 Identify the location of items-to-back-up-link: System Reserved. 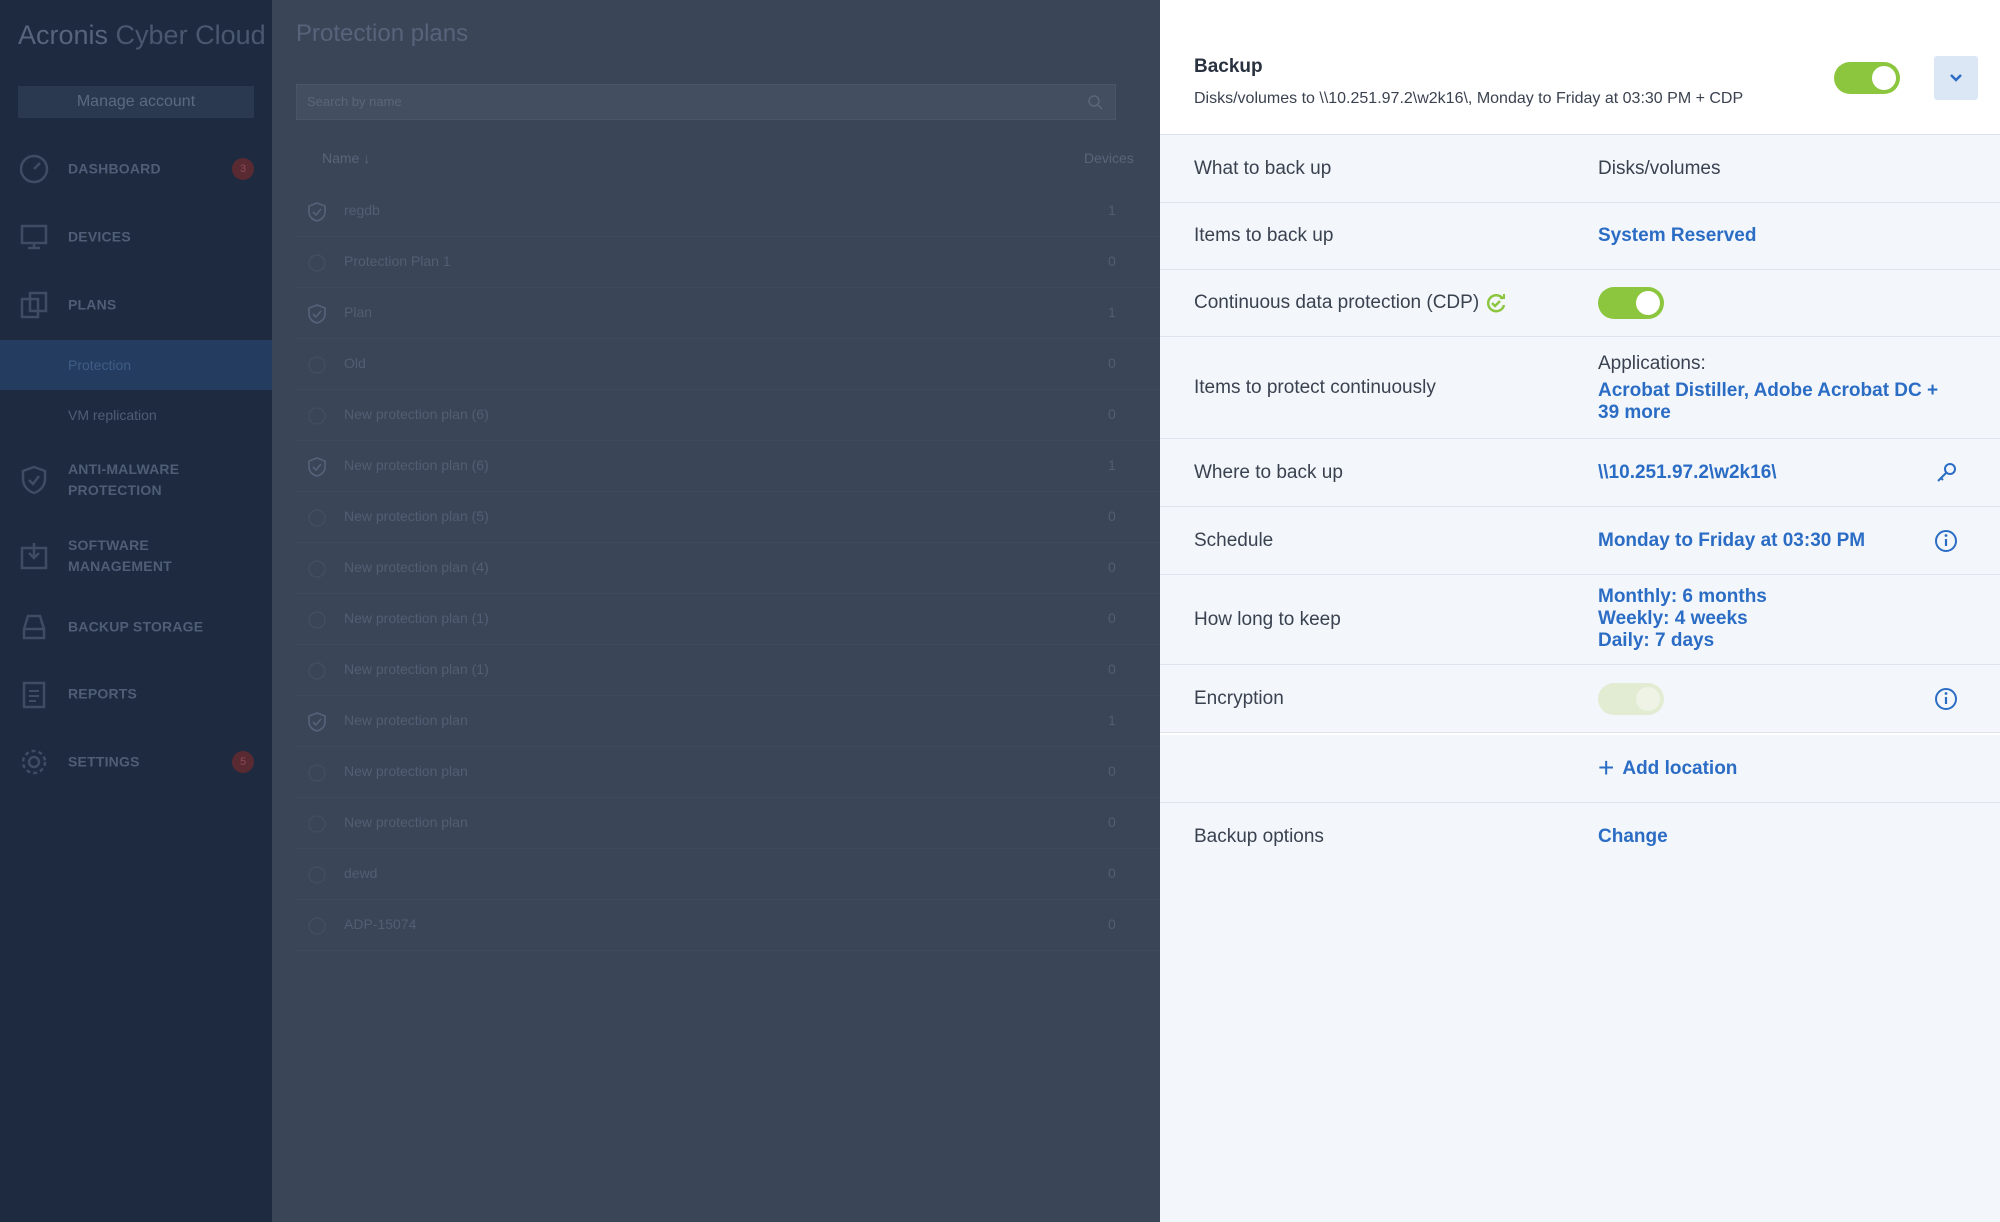
(1677, 236).